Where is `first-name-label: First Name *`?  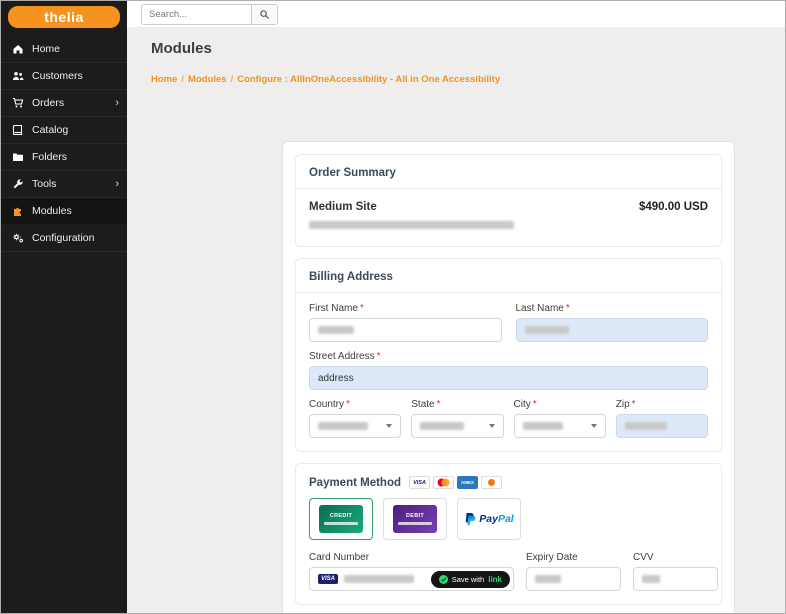
first-name-label: First Name * is located at coordinates (336, 308).